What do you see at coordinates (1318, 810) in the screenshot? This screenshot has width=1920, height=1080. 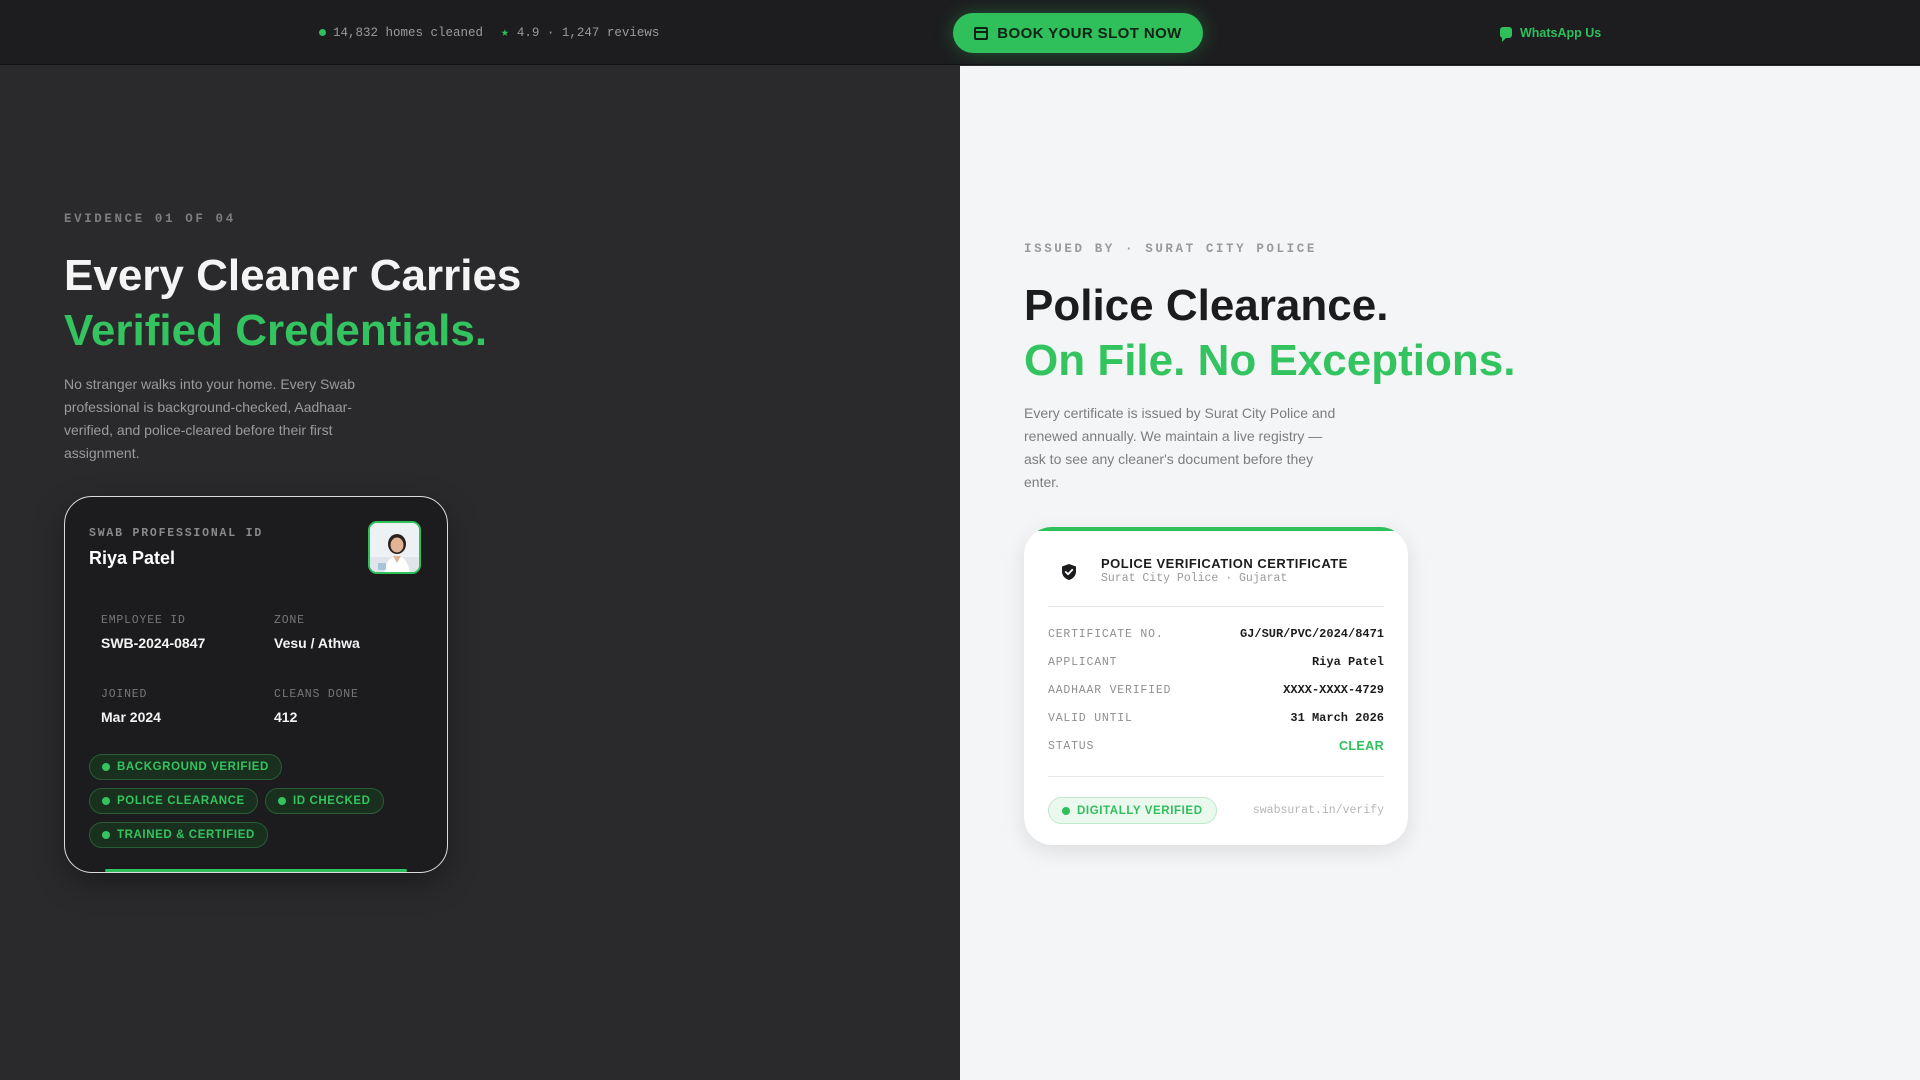 I see `verify-url-link: swabsurat.in/verify` at bounding box center [1318, 810].